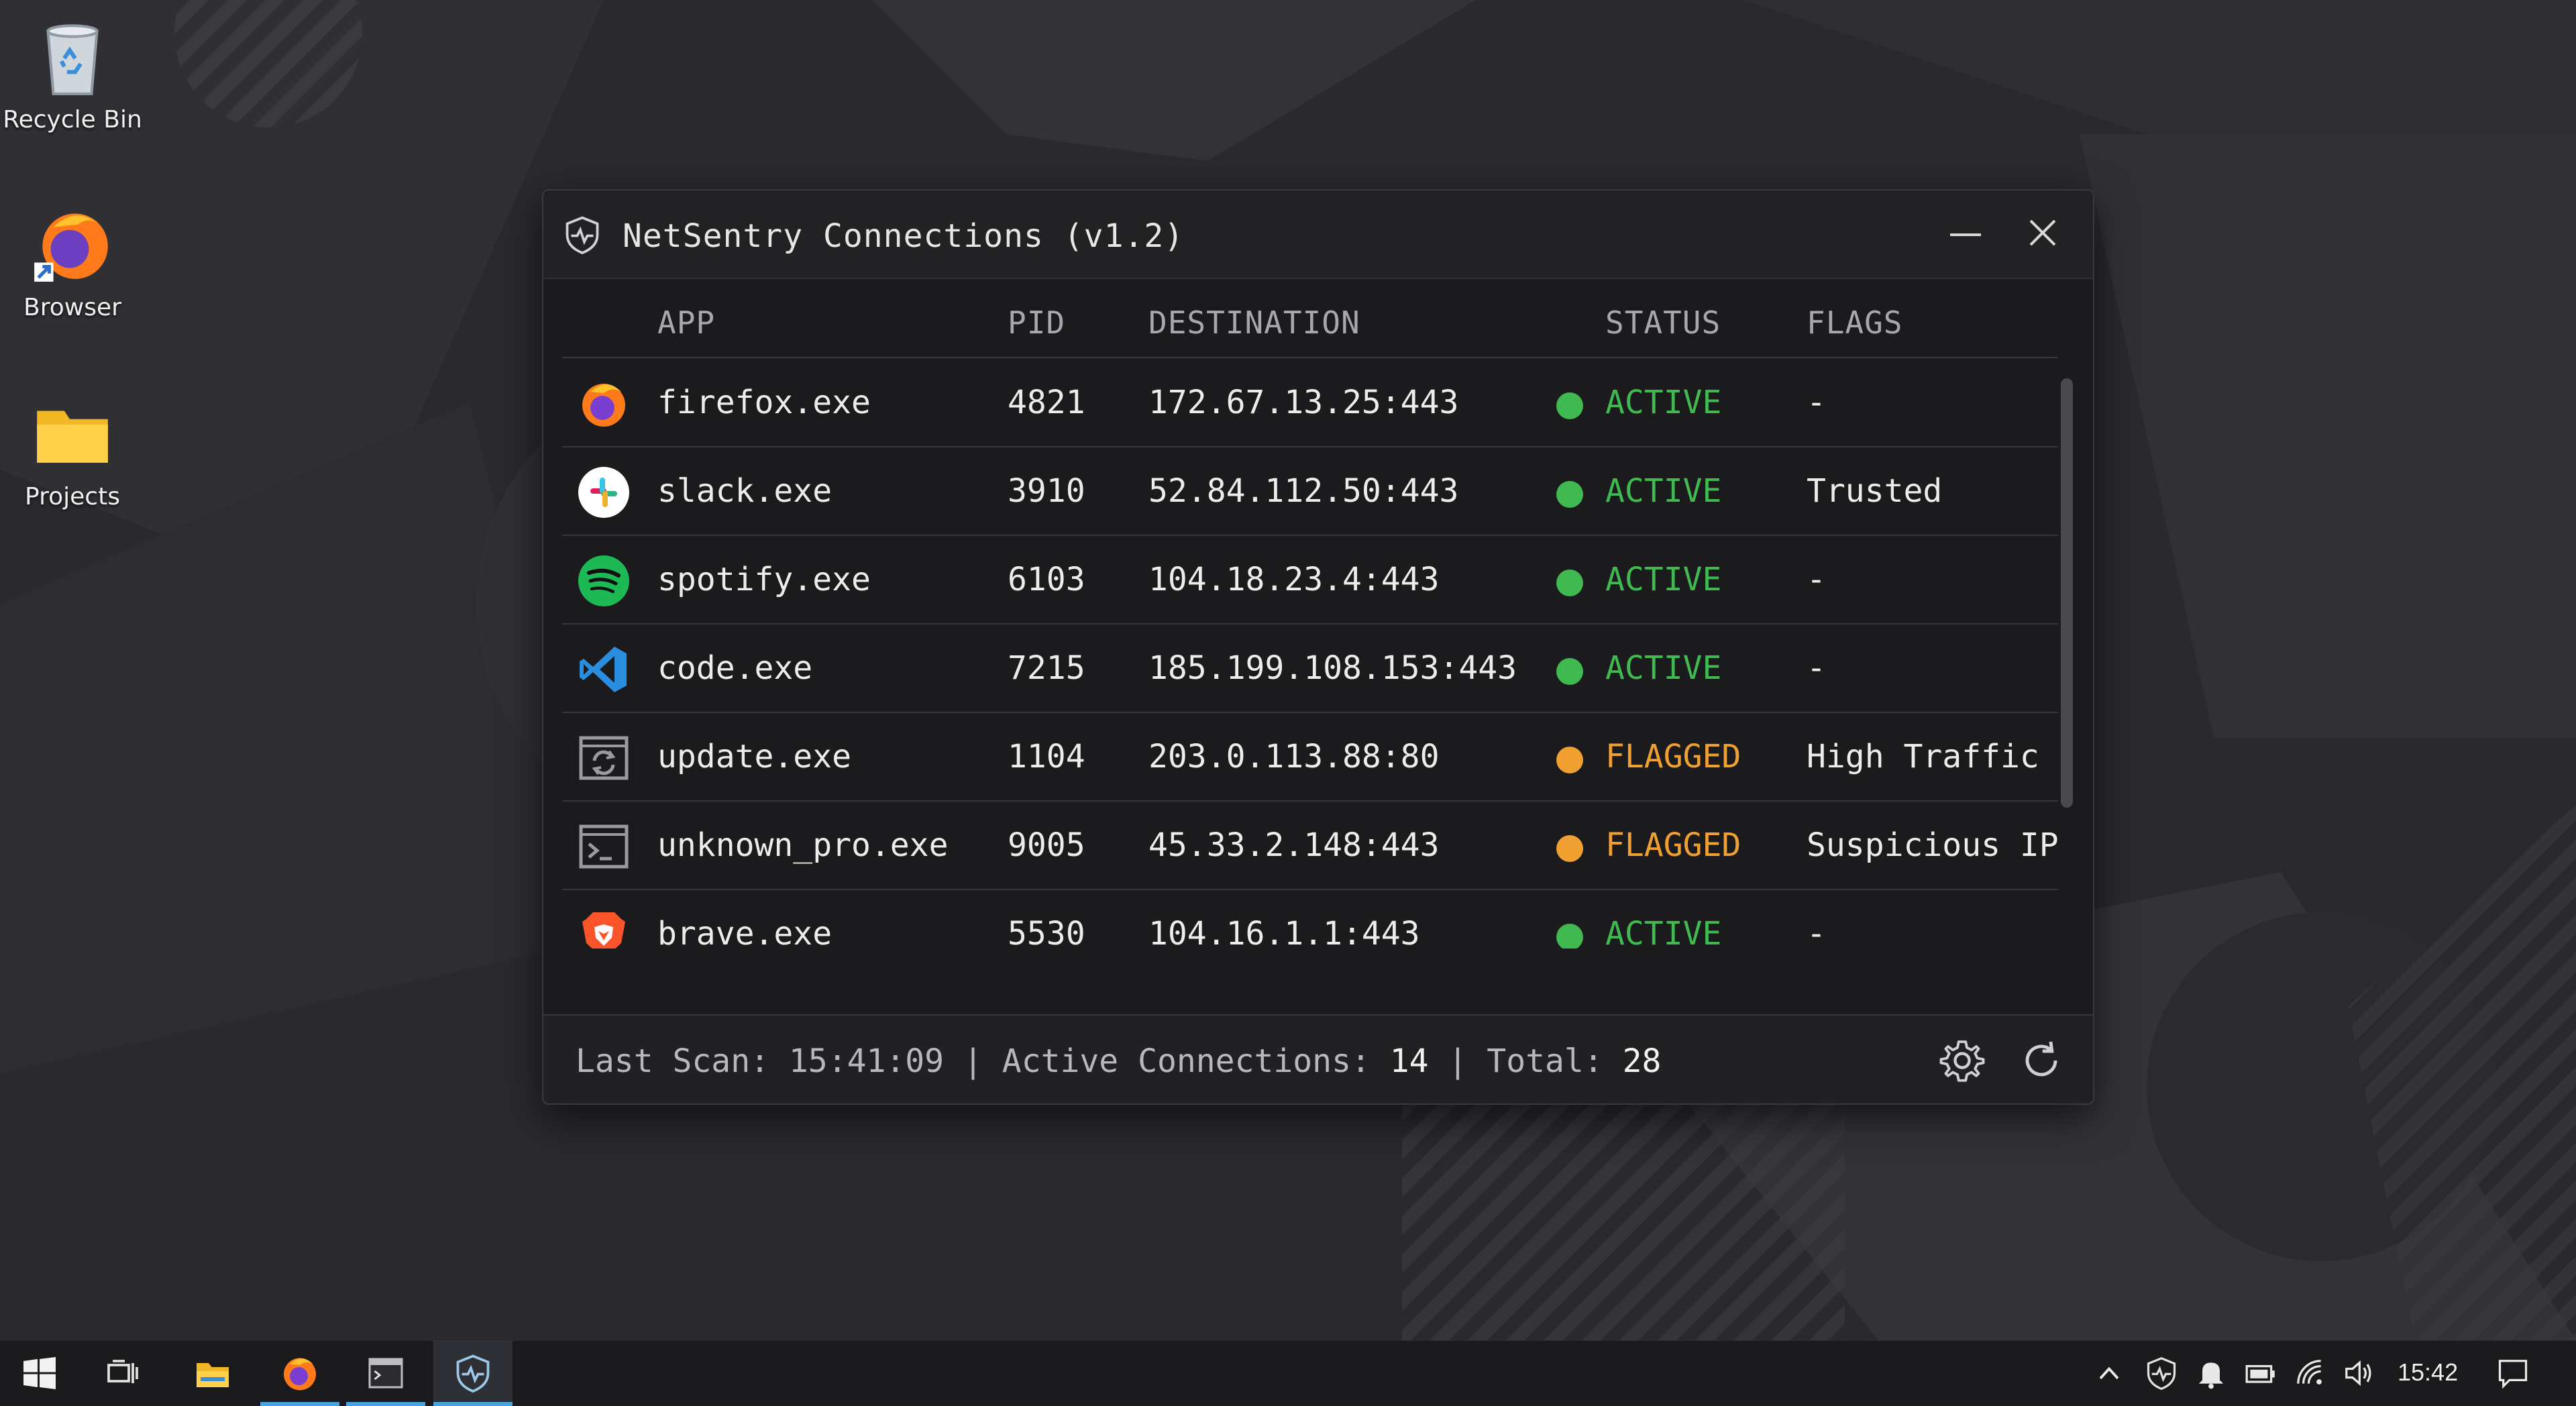  What do you see at coordinates (603, 580) in the screenshot?
I see `spotify-icon` at bounding box center [603, 580].